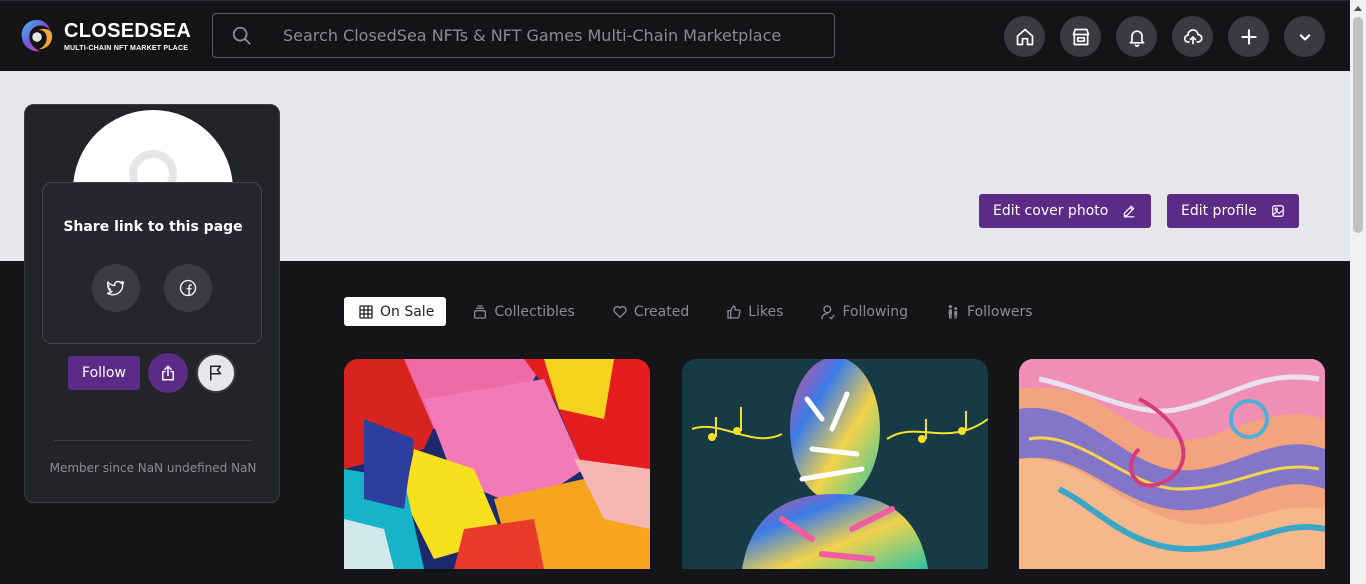 This screenshot has height=584, width=1366. I want to click on search-icon, so click(241, 35).